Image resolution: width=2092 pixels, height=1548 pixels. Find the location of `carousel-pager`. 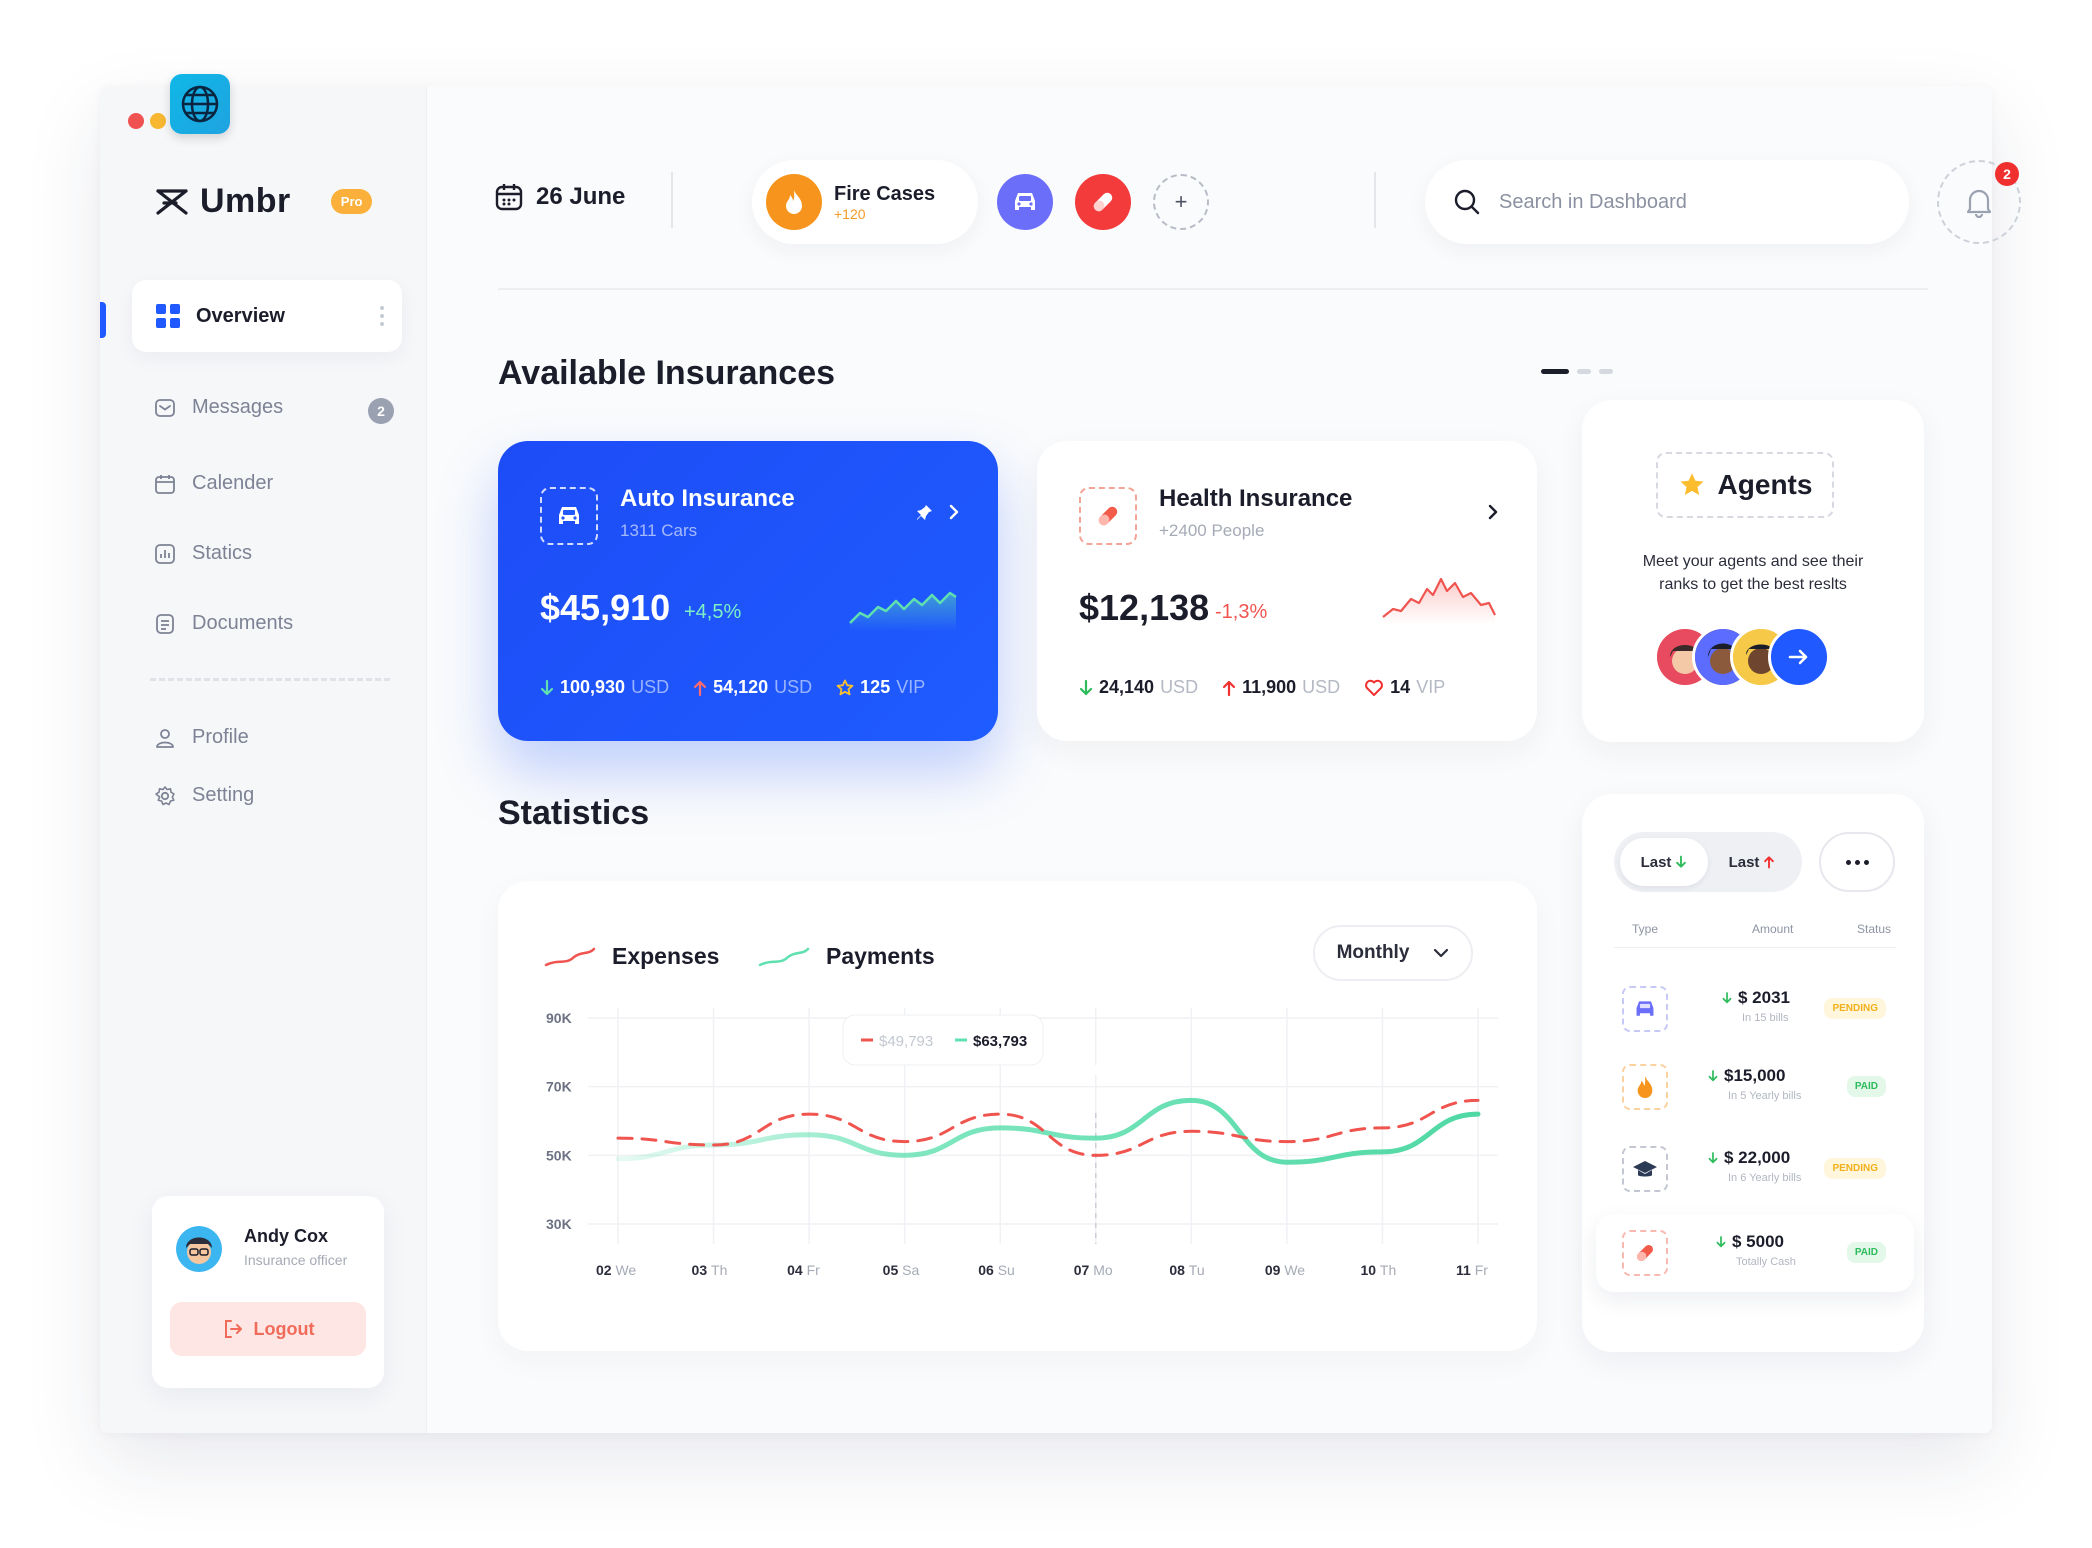

carousel-pager is located at coordinates (1577, 371).